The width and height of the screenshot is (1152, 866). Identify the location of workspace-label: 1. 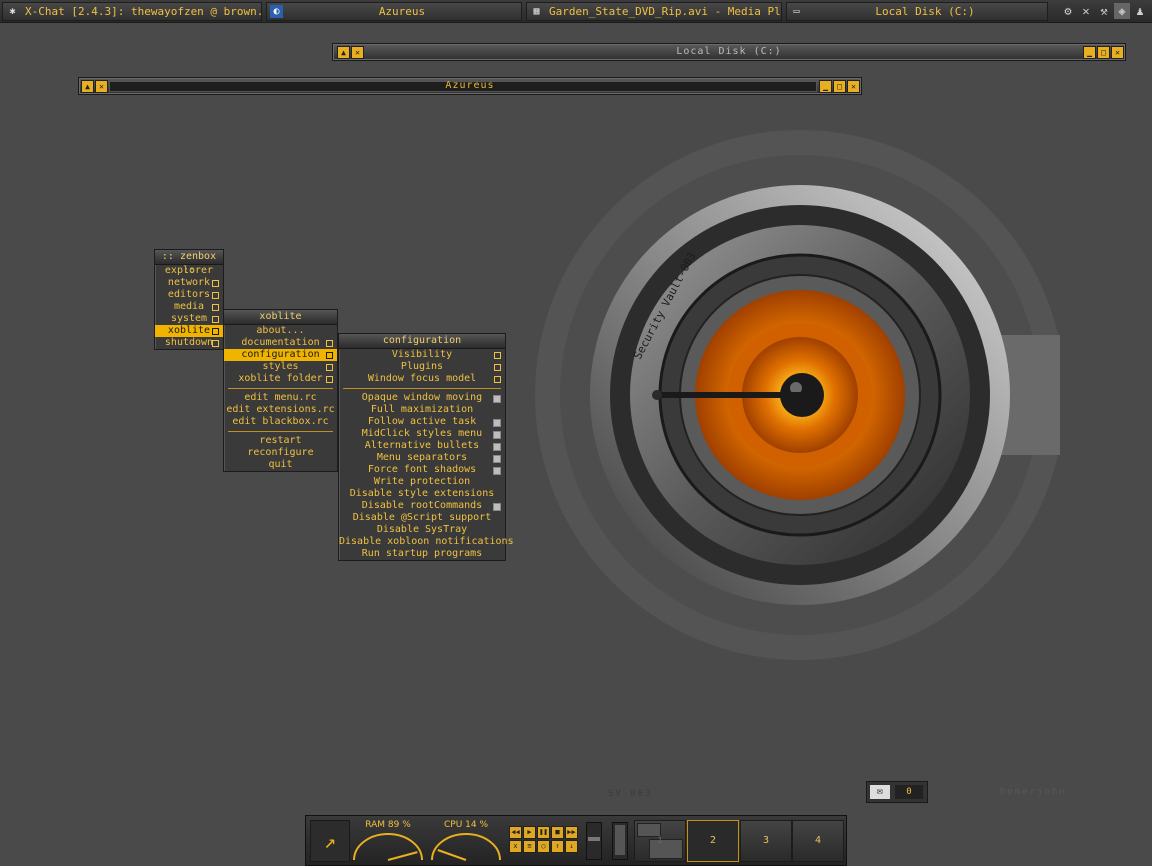
(660, 841).